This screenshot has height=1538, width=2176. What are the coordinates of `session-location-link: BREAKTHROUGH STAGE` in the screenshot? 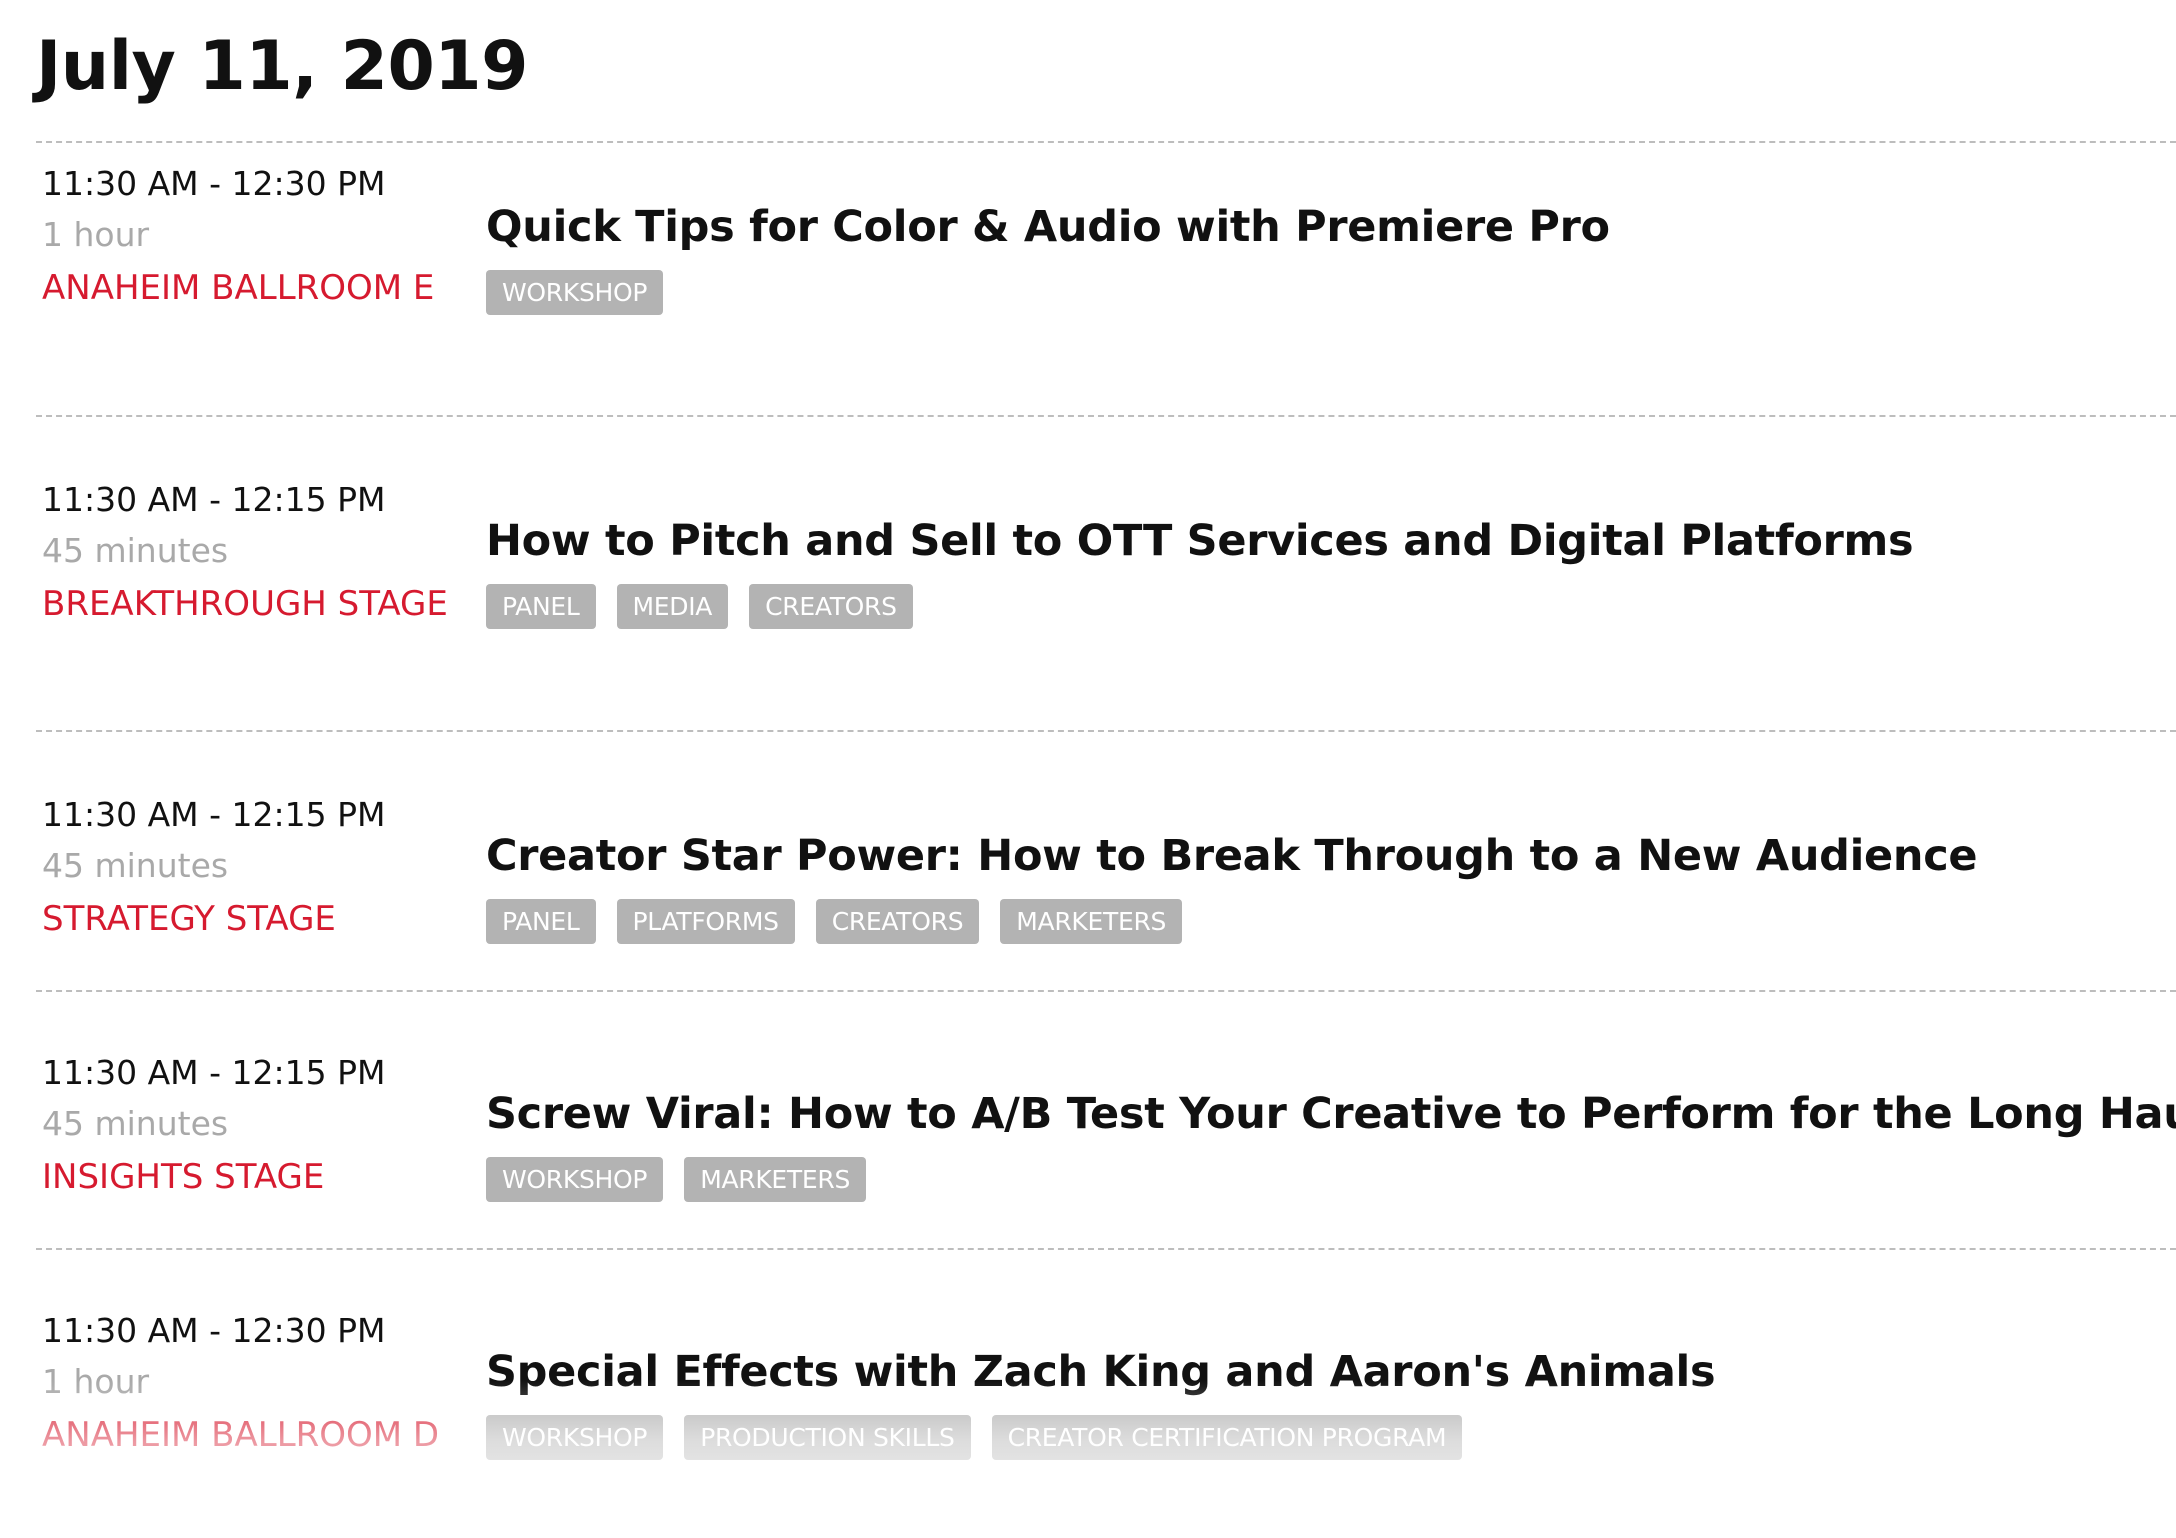 It's located at (247, 604).